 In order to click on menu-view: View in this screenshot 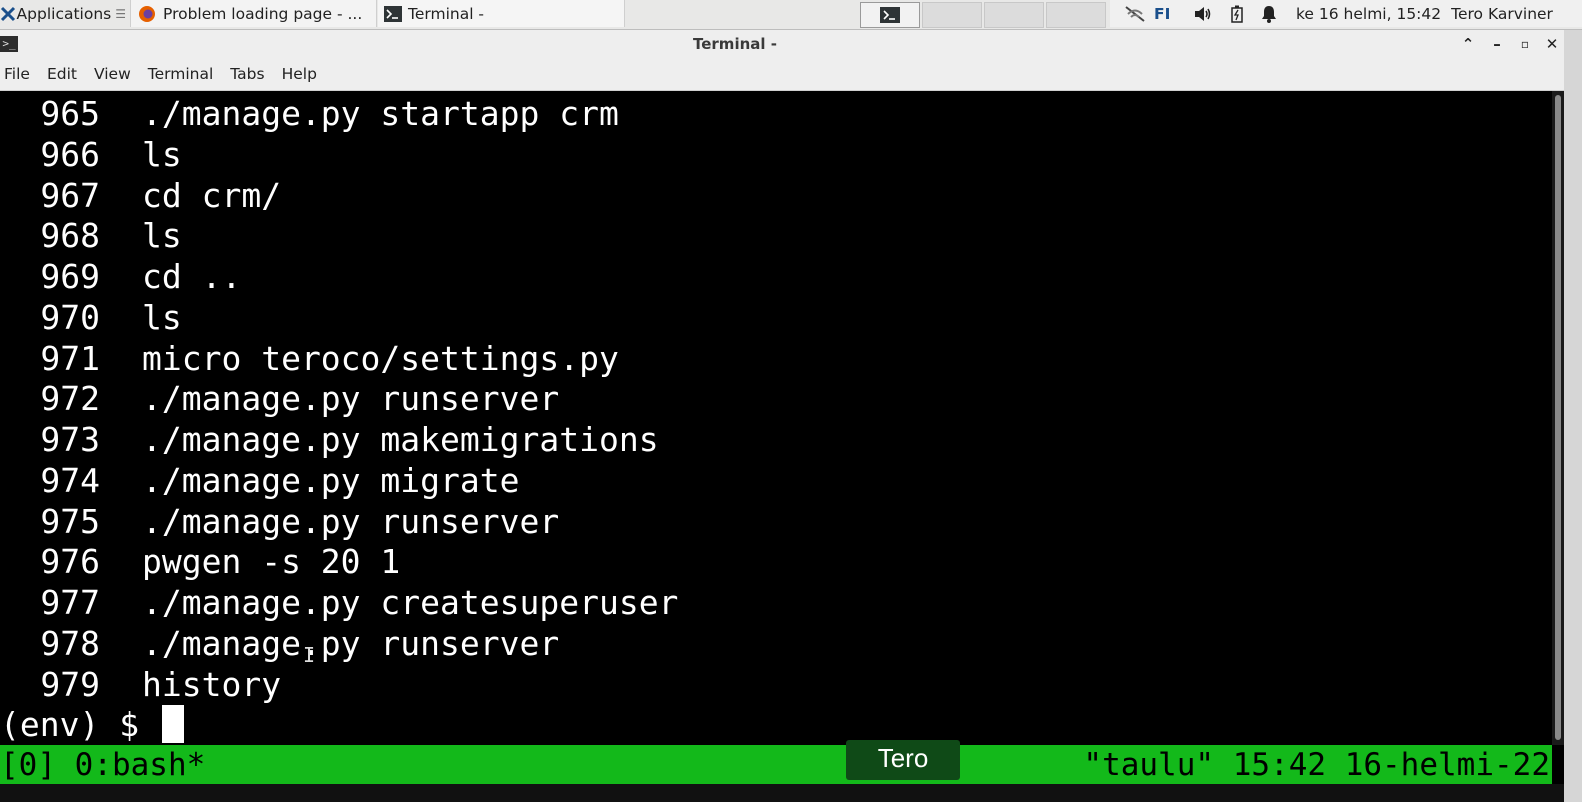, I will do `click(115, 74)`.